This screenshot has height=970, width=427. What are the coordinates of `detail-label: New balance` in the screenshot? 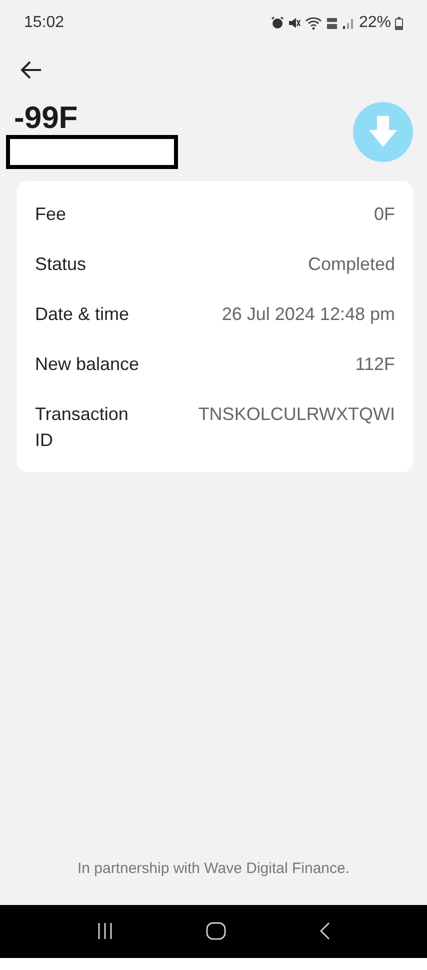 It's located at (87, 364).